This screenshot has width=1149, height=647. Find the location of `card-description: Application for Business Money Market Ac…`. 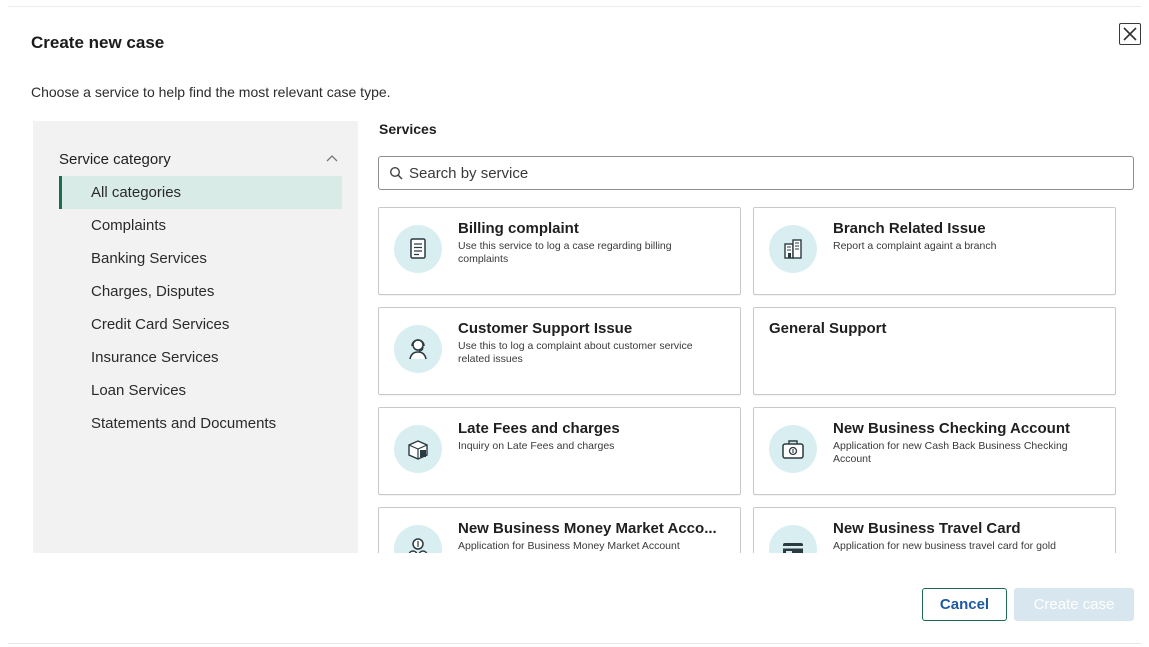

card-description: Application for Business Money Market Ac… is located at coordinates (569, 546).